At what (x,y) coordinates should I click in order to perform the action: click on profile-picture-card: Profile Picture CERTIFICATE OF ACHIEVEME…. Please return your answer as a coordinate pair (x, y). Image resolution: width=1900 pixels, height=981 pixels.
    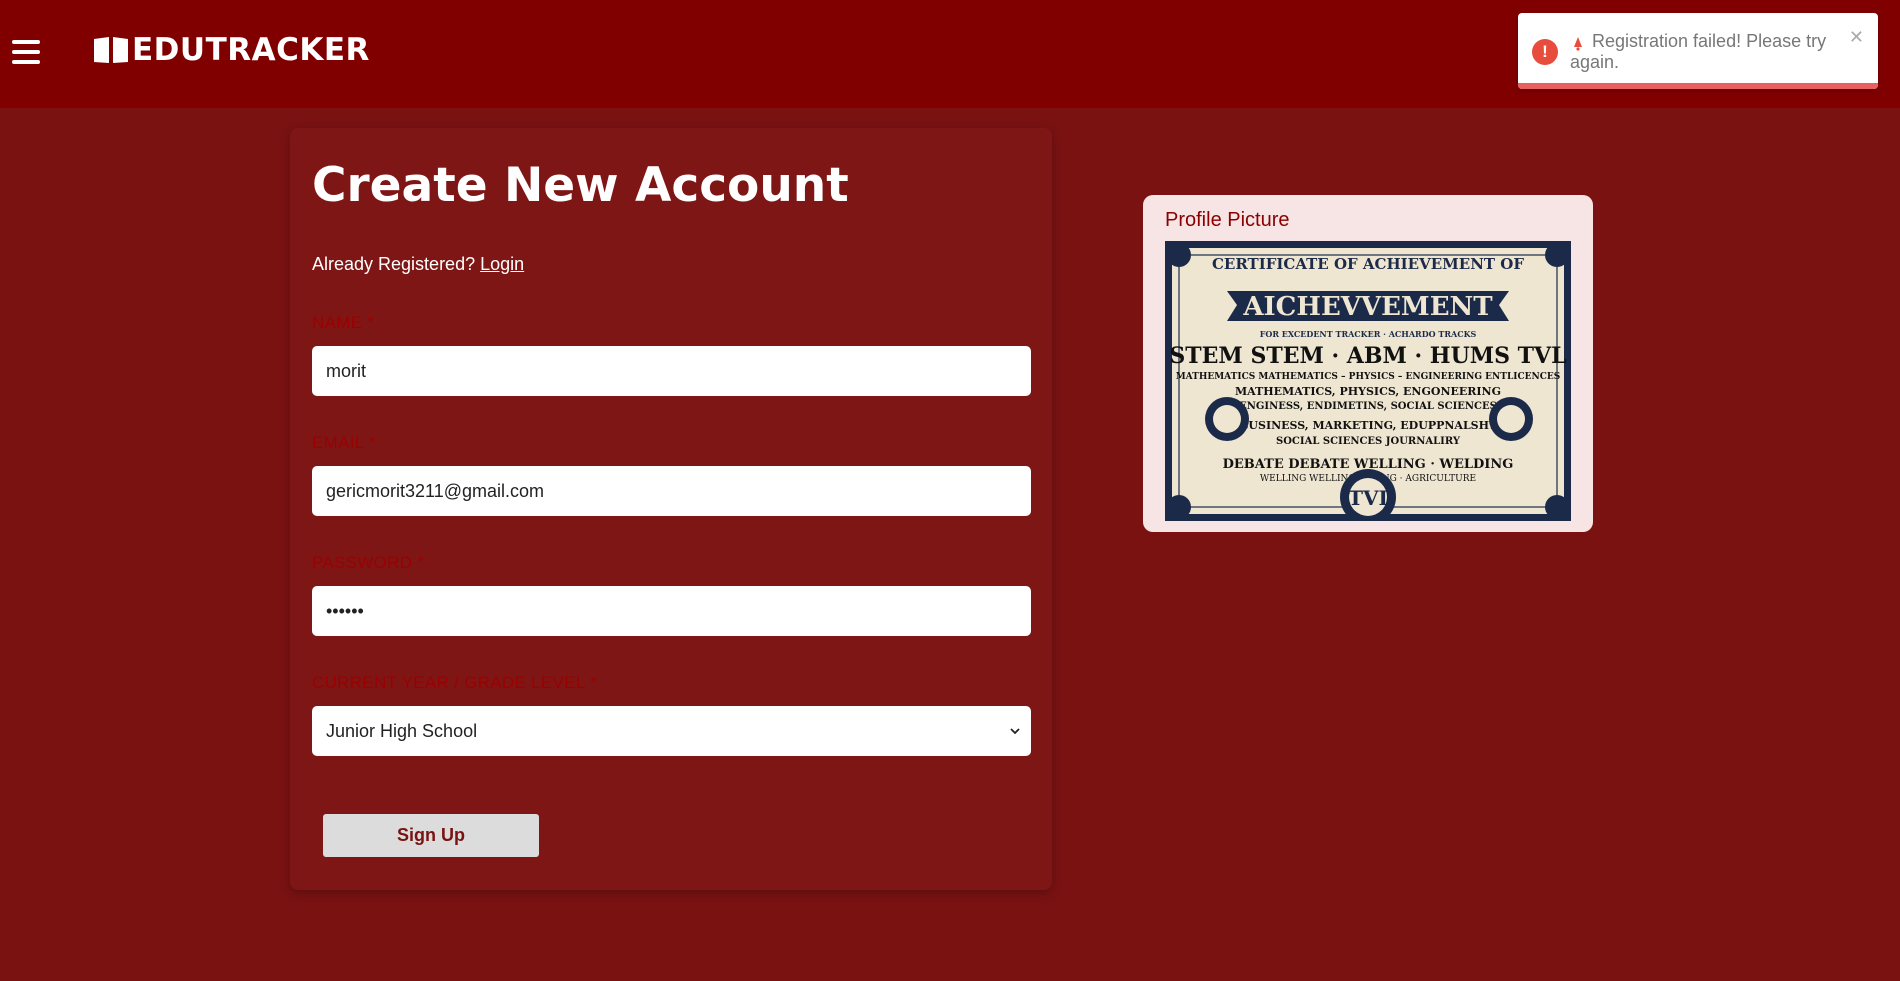
    Looking at the image, I should click on (1368, 363).